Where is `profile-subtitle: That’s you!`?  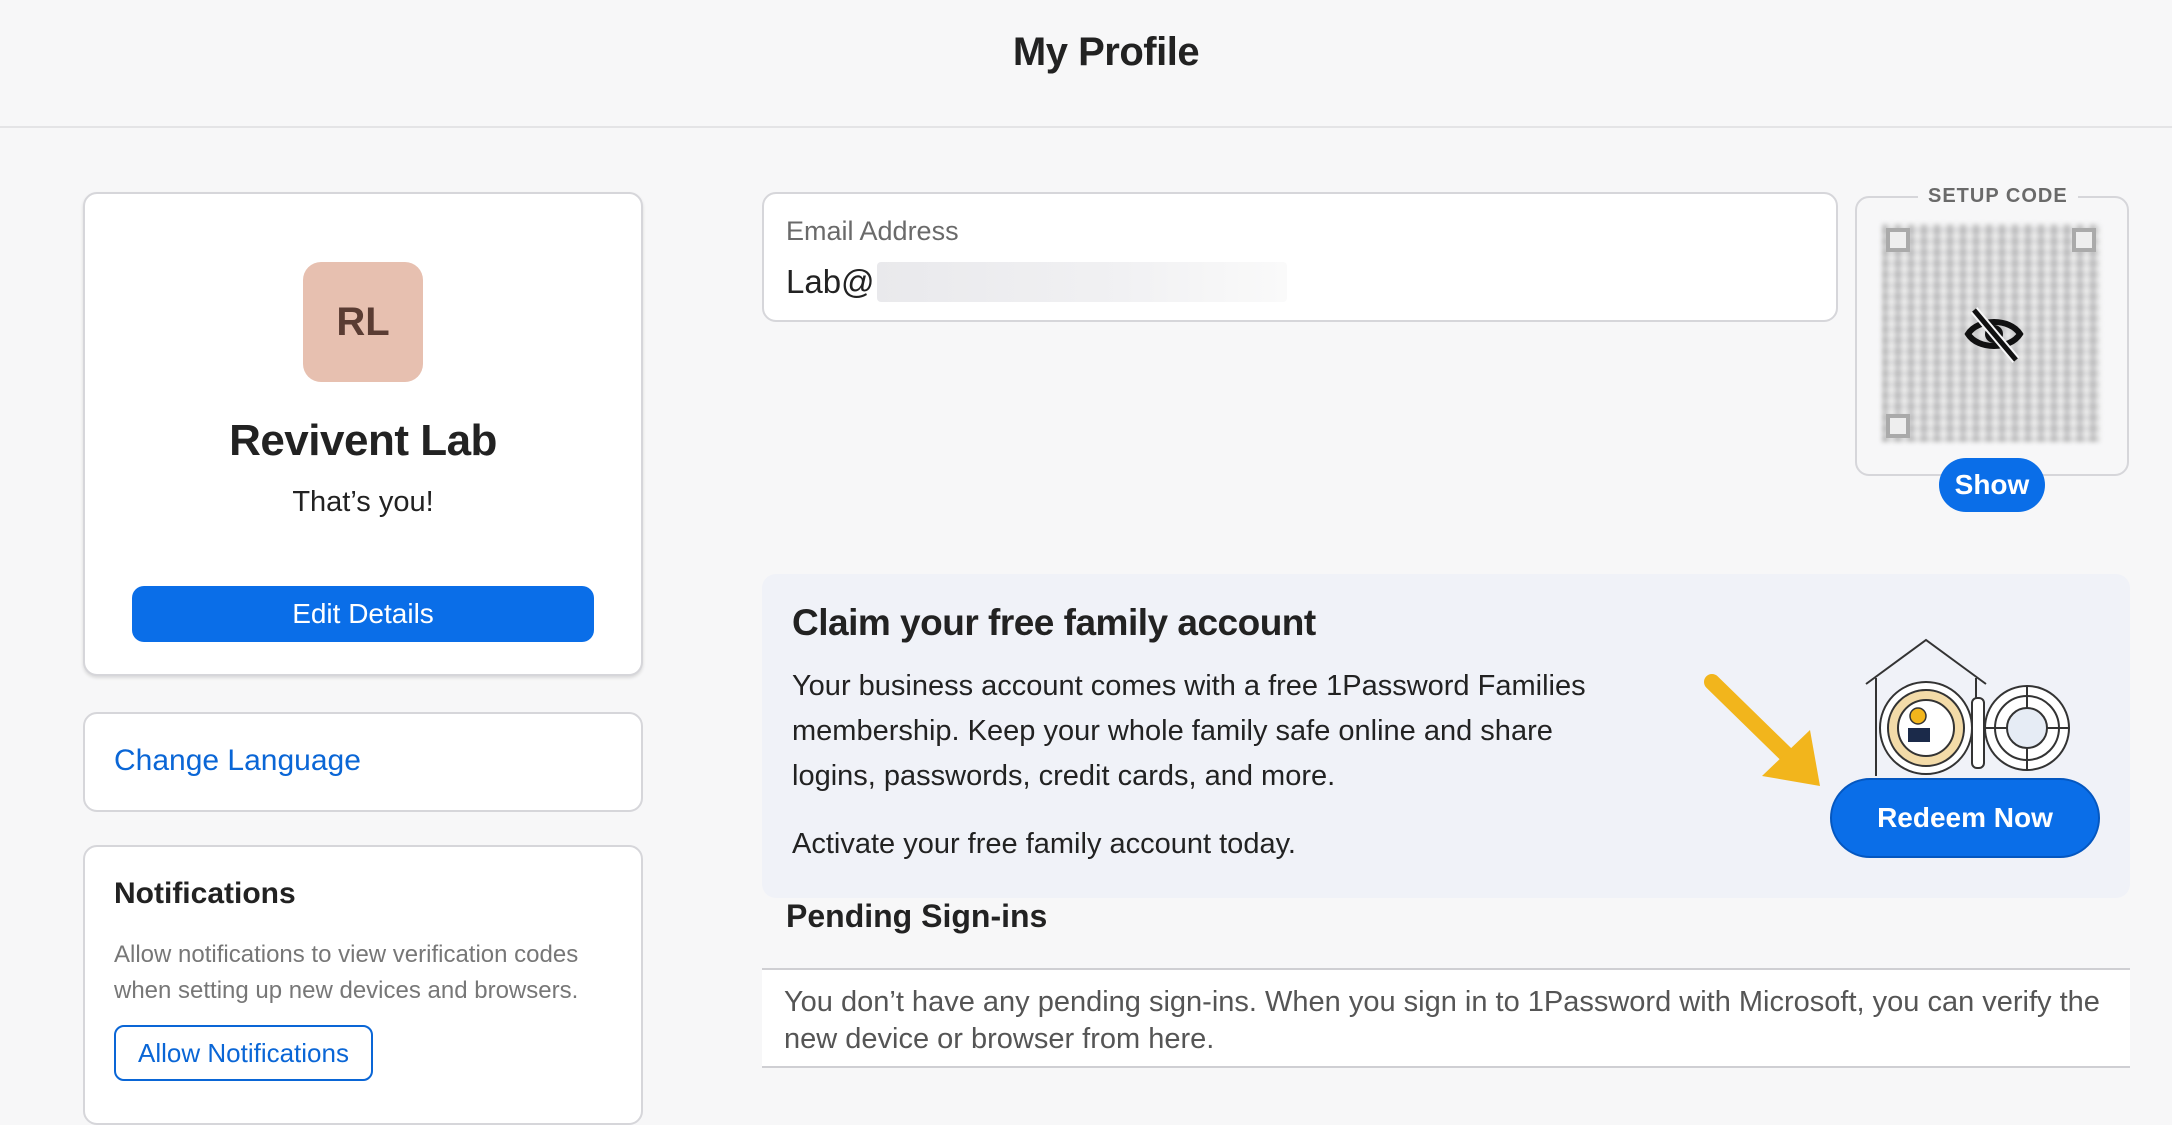 profile-subtitle: That’s you! is located at coordinates (363, 502).